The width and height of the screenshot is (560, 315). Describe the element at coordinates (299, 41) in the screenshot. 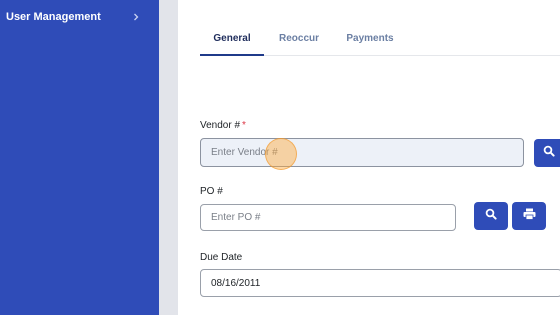

I see `tab-reoccur: Reoccur` at that location.